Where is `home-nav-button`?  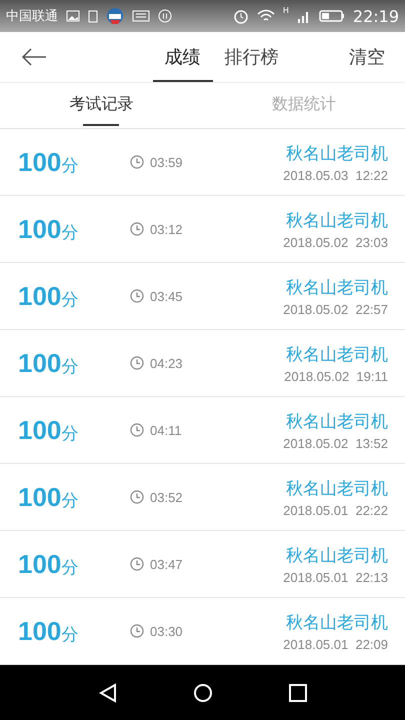 home-nav-button is located at coordinates (203, 692).